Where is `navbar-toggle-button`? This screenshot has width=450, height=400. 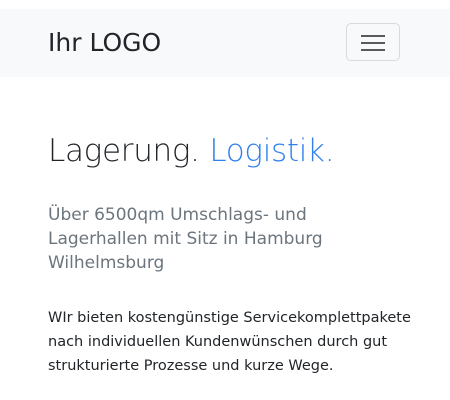
navbar-toggle-button is located at coordinates (373, 42).